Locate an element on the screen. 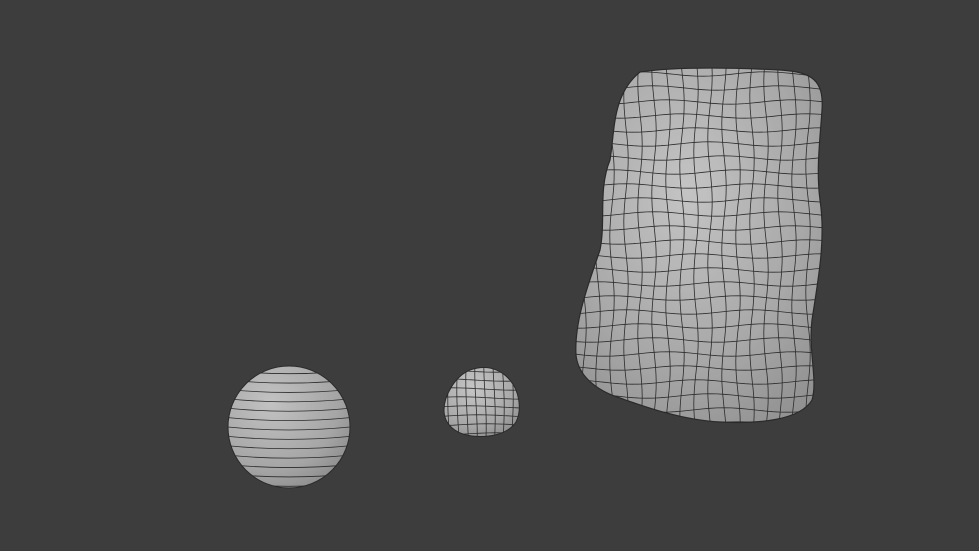  mesh-object-small-rock is located at coordinates (480, 399).